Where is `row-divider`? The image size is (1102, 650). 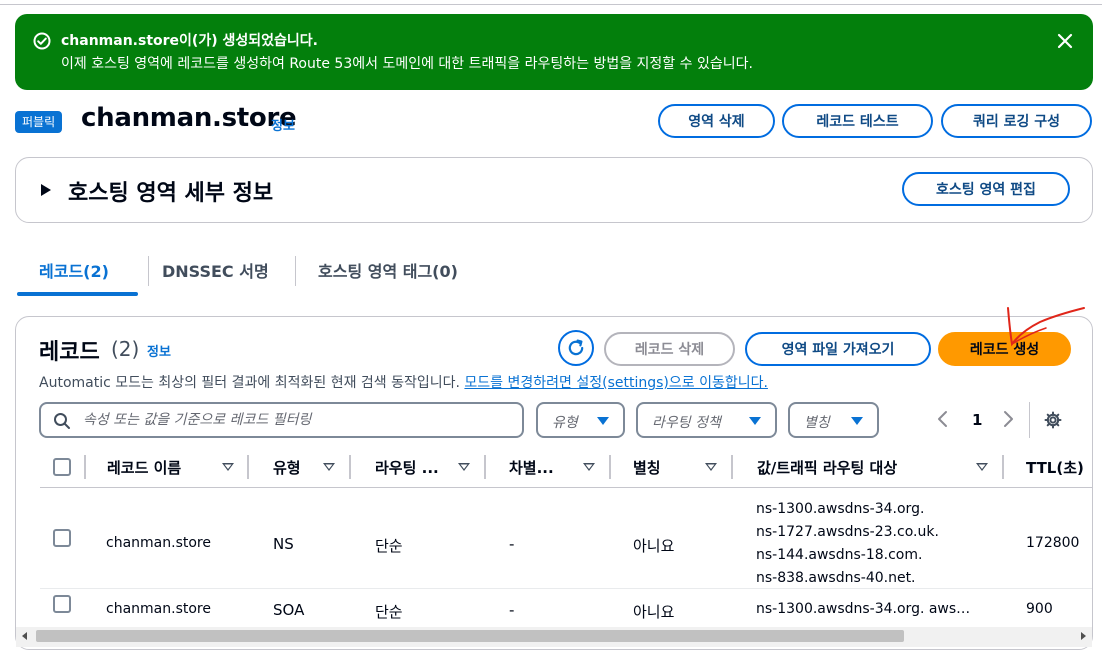 row-divider is located at coordinates (566, 588).